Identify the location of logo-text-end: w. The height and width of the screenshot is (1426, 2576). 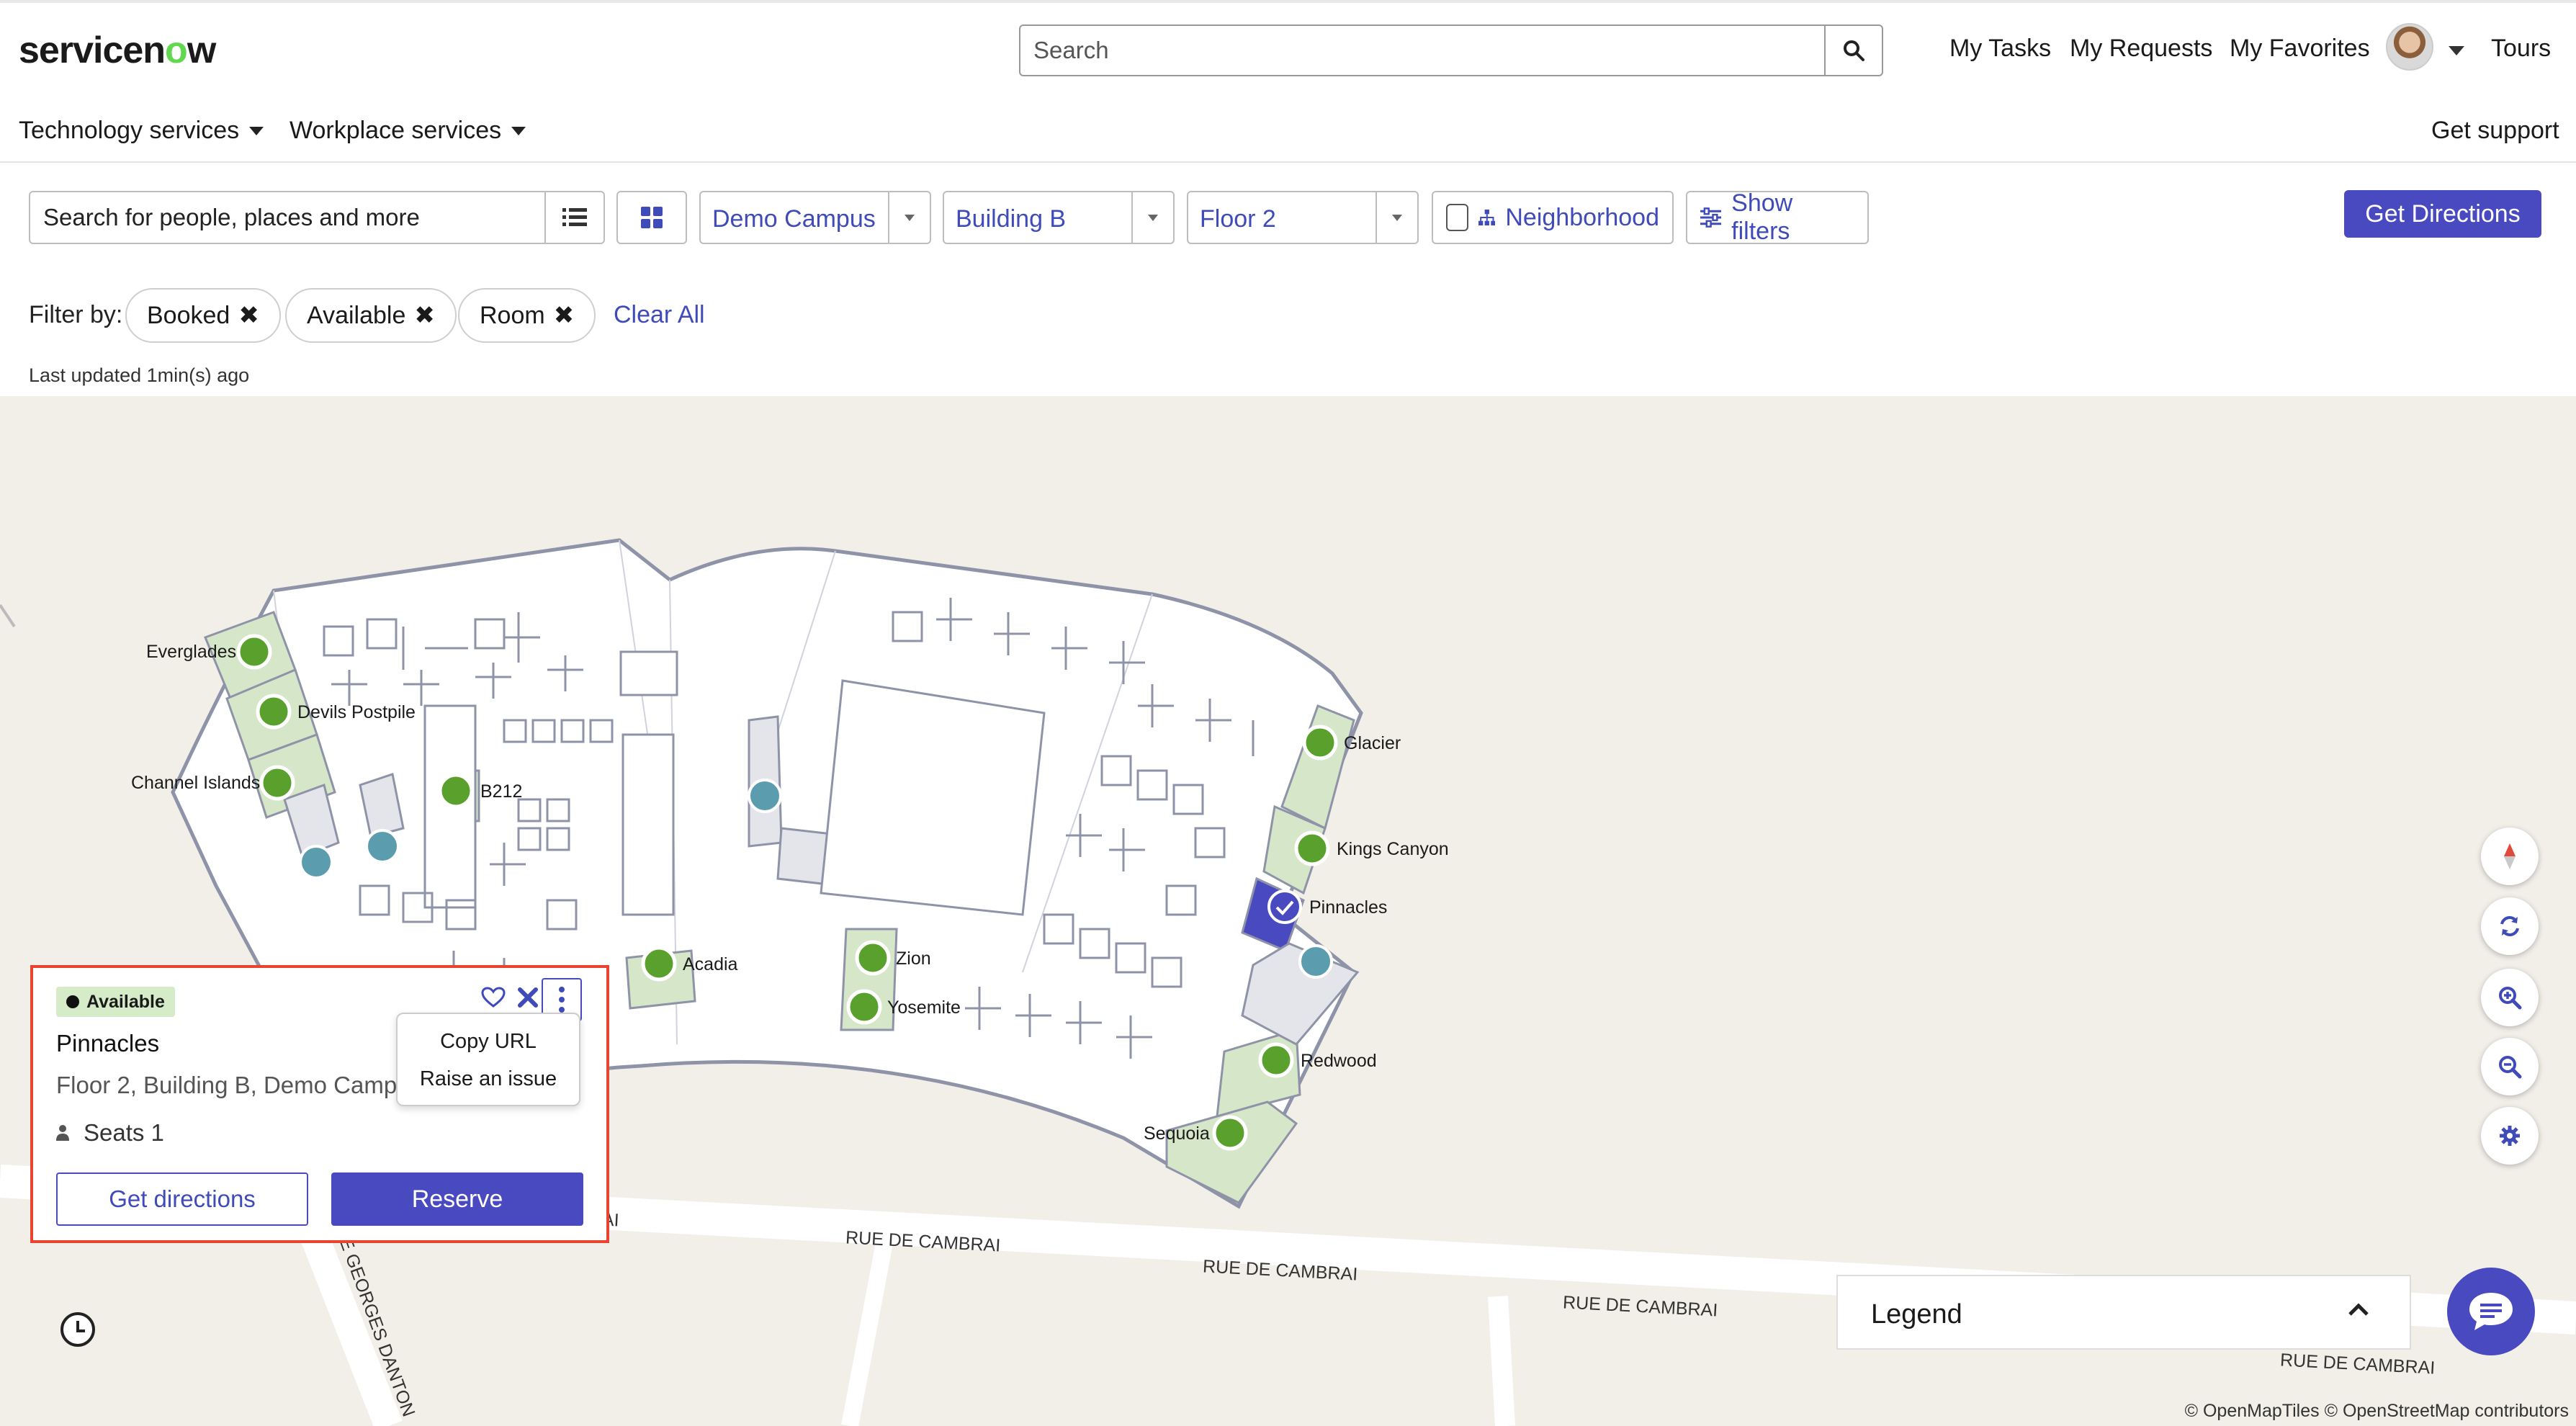
(201, 50).